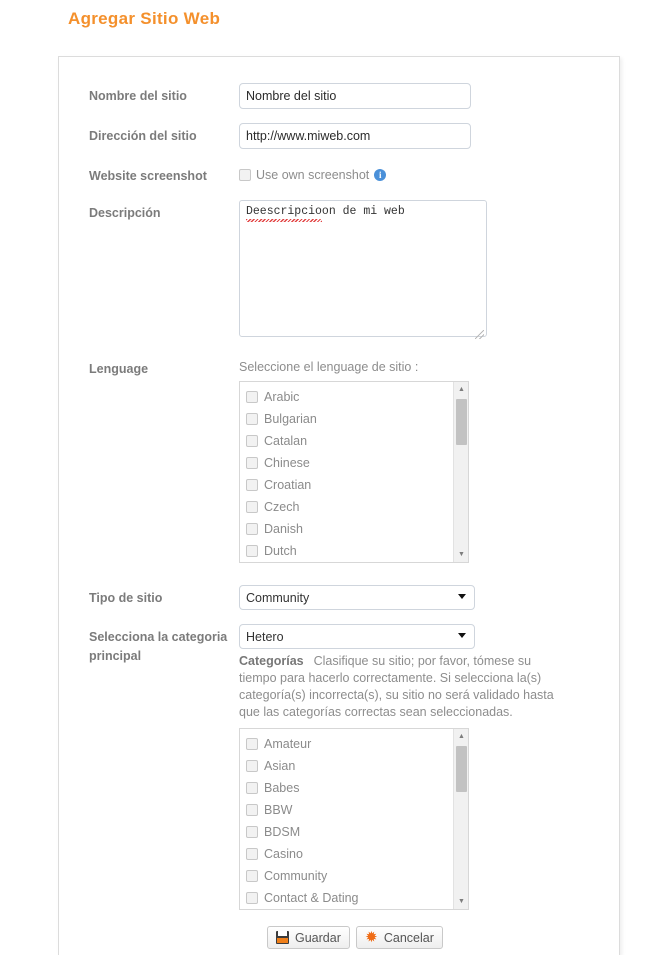 Image resolution: width=662 pixels, height=955 pixels. Describe the element at coordinates (283, 529) in the screenshot. I see `language-option-label: Danish` at that location.